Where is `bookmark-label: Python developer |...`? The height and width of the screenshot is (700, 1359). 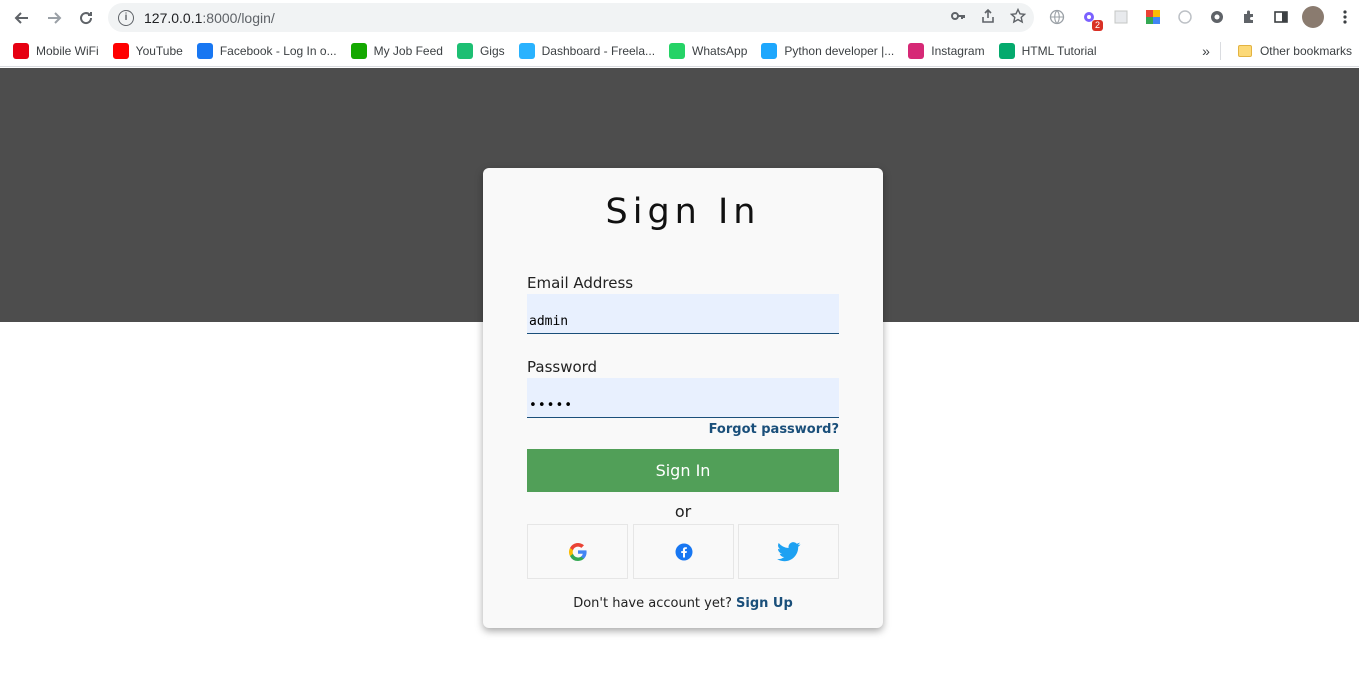 bookmark-label: Python developer |... is located at coordinates (839, 50).